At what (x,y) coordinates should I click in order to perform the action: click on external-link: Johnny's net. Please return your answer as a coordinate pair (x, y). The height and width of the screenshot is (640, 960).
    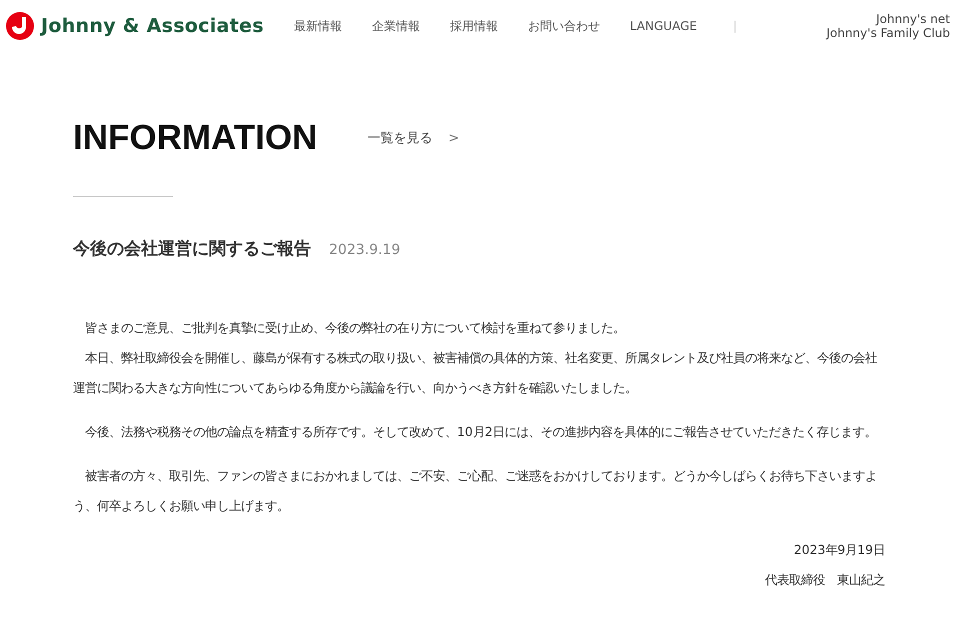
    Looking at the image, I should click on (913, 19).